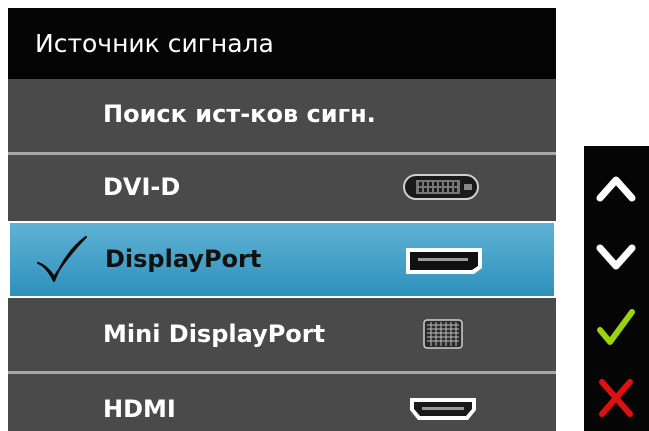 The width and height of the screenshot is (649, 431). What do you see at coordinates (239, 114) in the screenshot?
I see `menu-item-label: Поиск ист-ков сигн.` at bounding box center [239, 114].